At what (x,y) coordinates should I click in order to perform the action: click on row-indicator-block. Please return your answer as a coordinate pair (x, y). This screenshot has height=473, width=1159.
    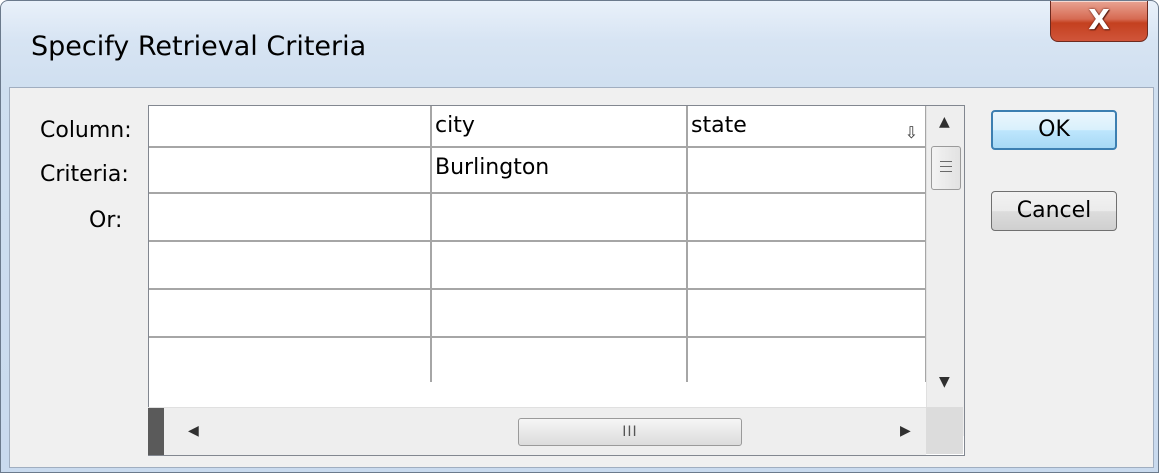
    Looking at the image, I should click on (156, 431).